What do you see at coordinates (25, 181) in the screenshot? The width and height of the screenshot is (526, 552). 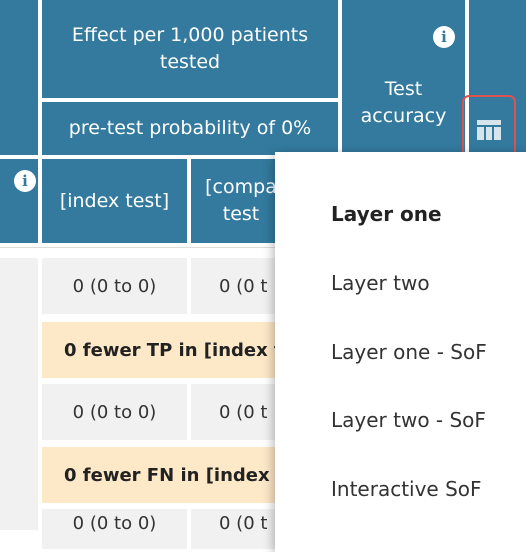 I see `info-icon-left: i` at bounding box center [25, 181].